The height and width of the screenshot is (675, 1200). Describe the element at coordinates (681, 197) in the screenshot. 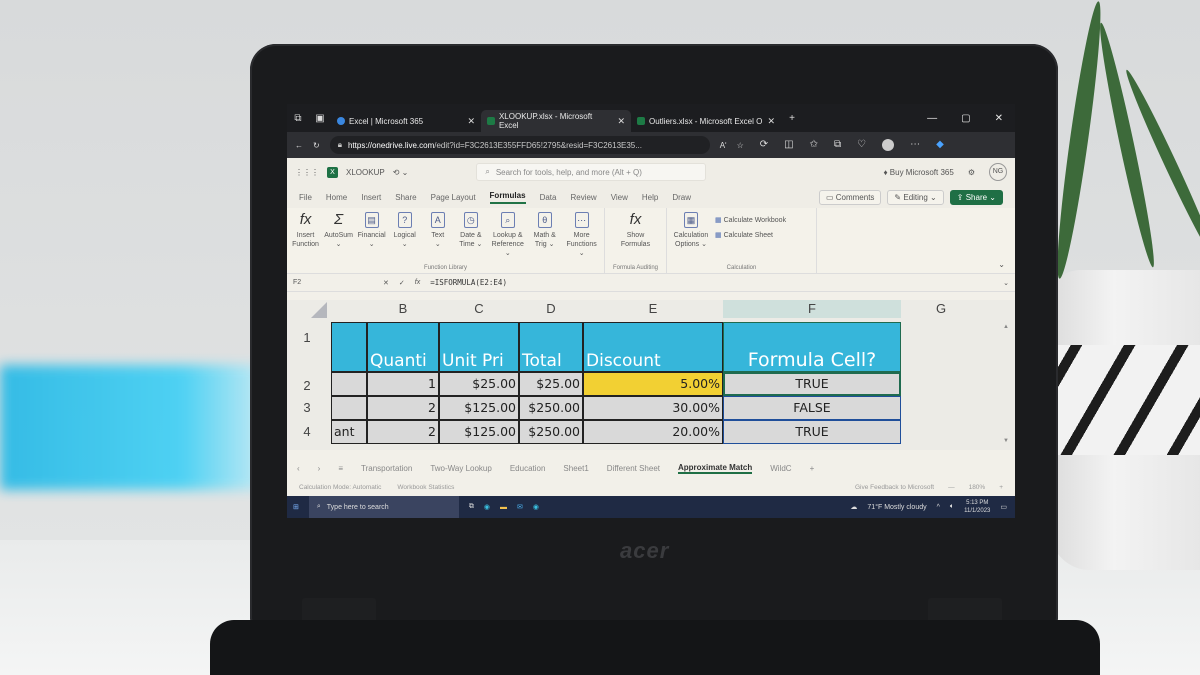

I see `tab-draw: Draw` at that location.